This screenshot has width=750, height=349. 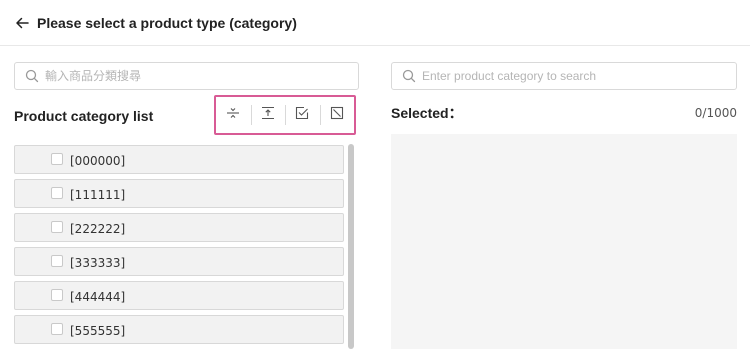 What do you see at coordinates (179, 329) in the screenshot?
I see `list-item: [555555]` at bounding box center [179, 329].